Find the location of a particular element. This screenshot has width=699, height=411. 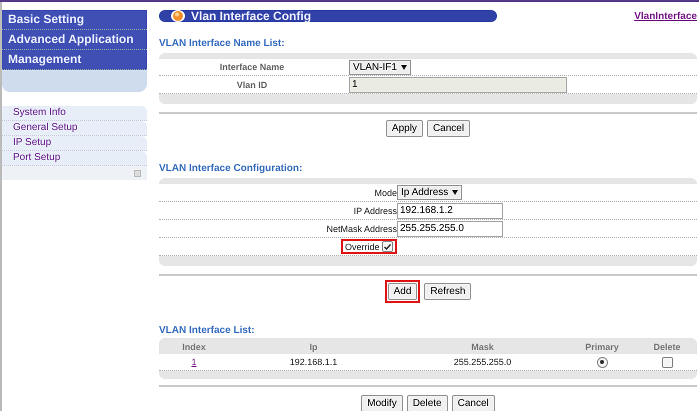

field-label: IP Address is located at coordinates (374, 211).